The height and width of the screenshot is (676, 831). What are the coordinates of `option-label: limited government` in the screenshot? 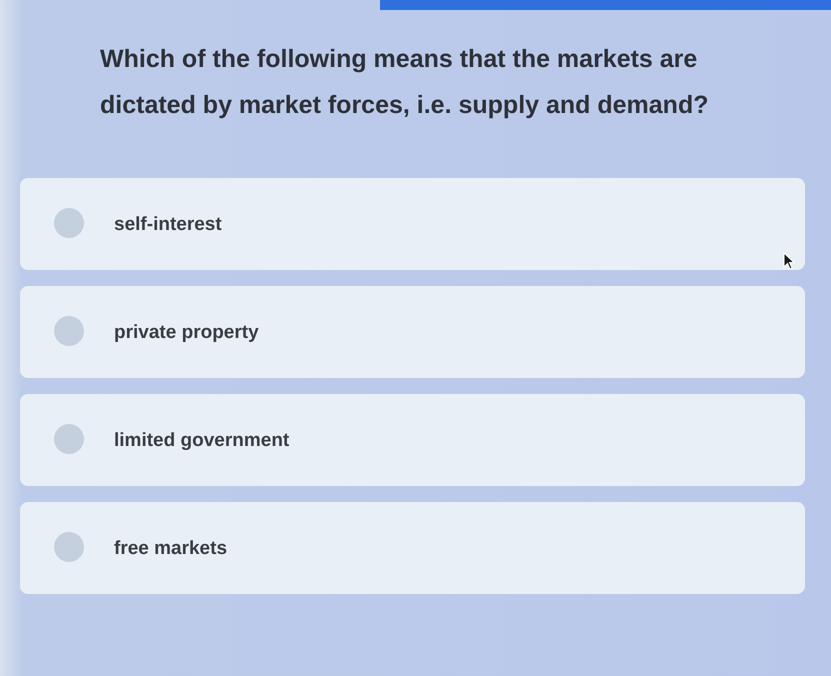 It's located at (202, 441).